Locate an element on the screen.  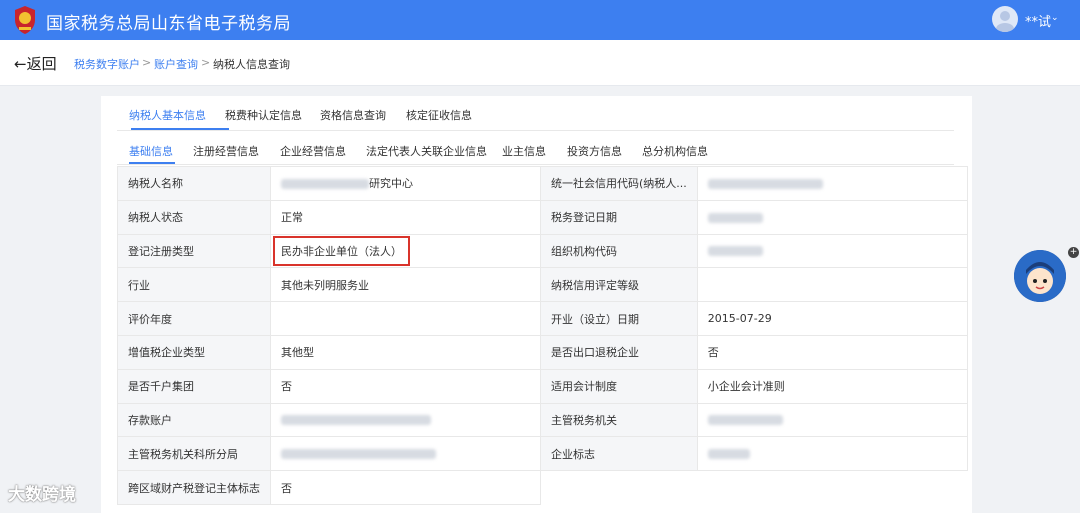
field-label: 增值税企业类型 is located at coordinates (194, 352).